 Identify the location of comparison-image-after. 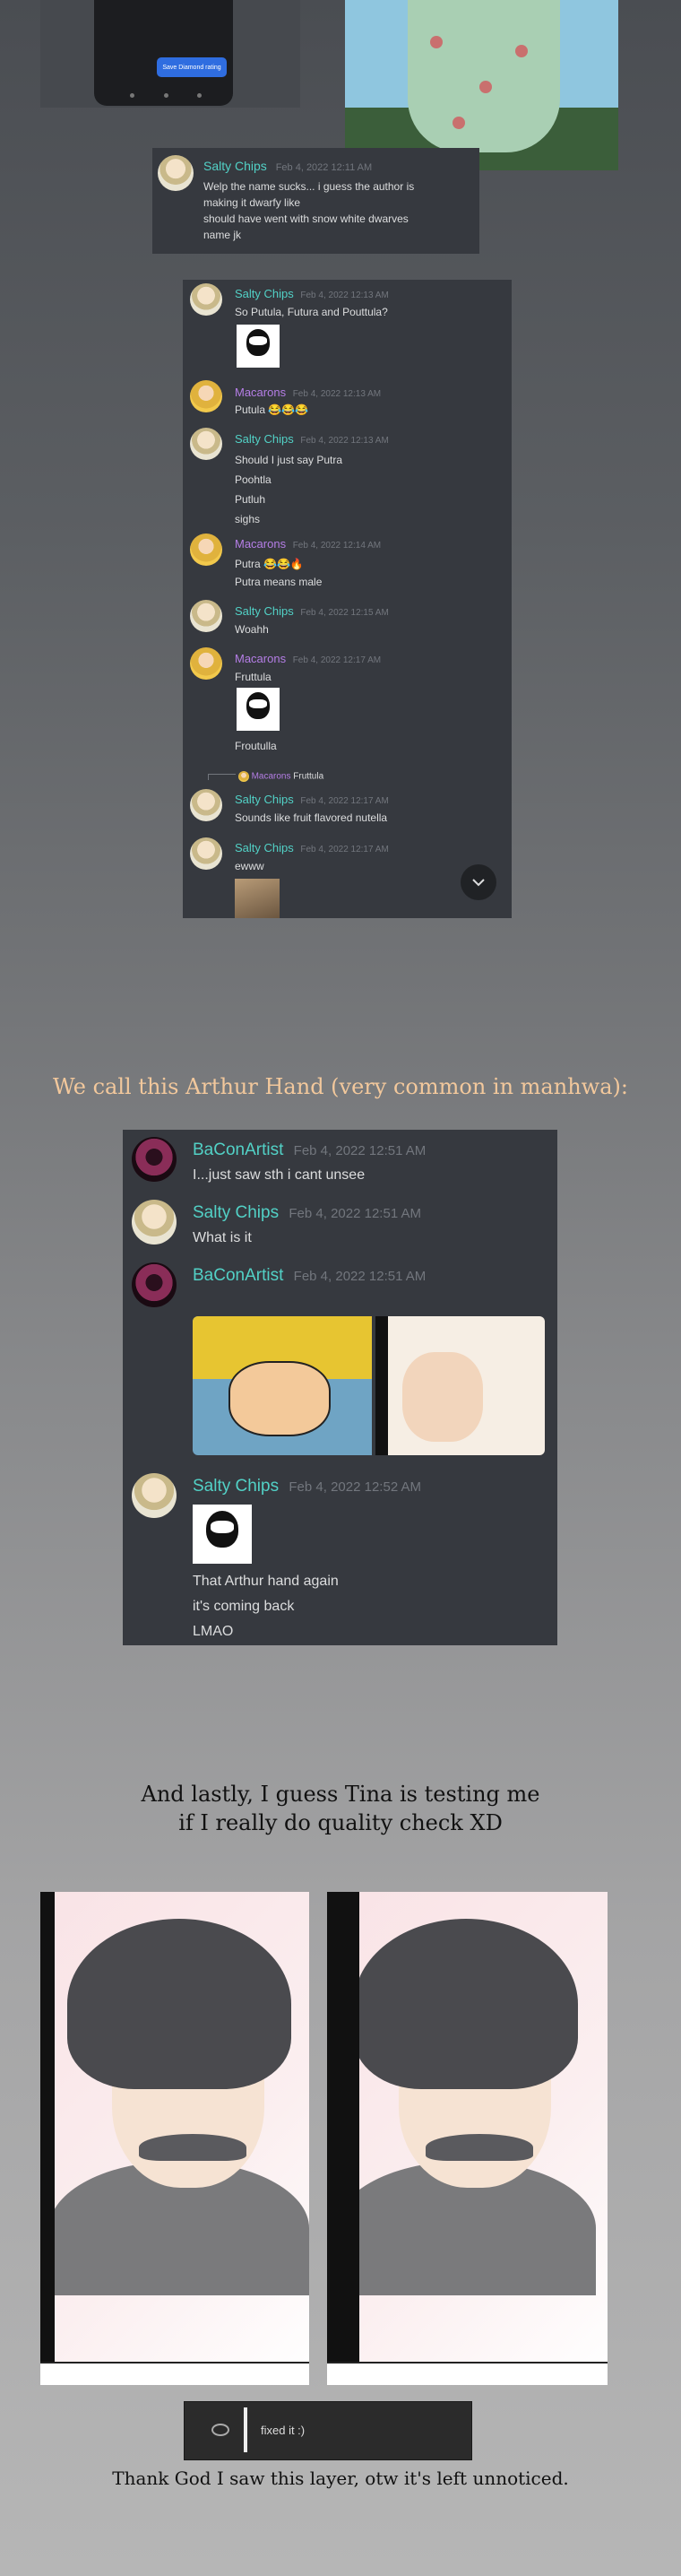
(468, 2138).